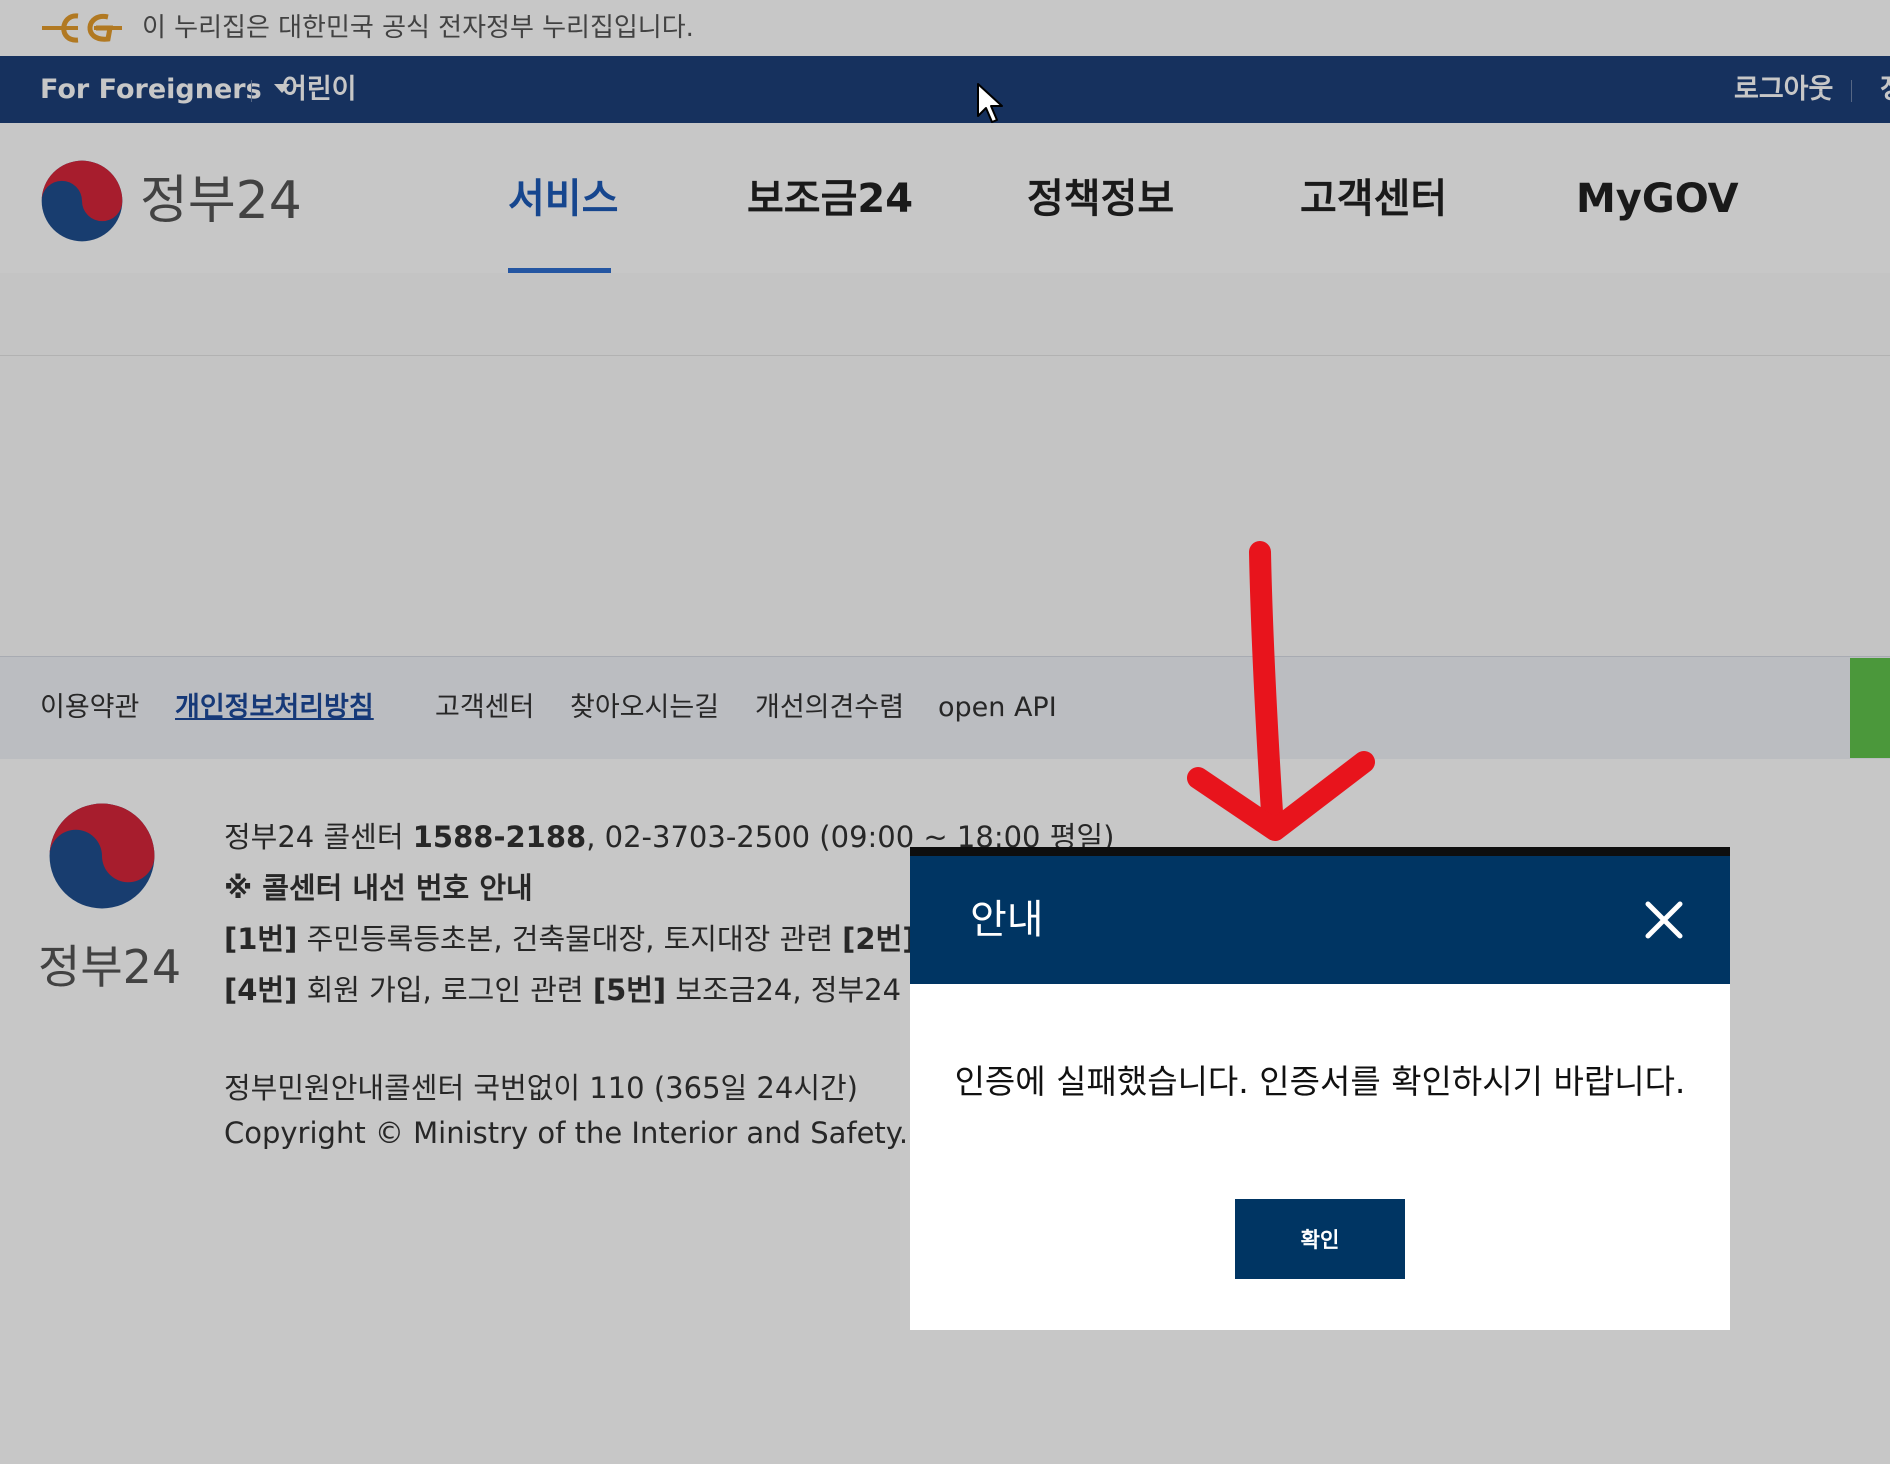  What do you see at coordinates (1320, 1239) in the screenshot?
I see `confirm-button: 확인` at bounding box center [1320, 1239].